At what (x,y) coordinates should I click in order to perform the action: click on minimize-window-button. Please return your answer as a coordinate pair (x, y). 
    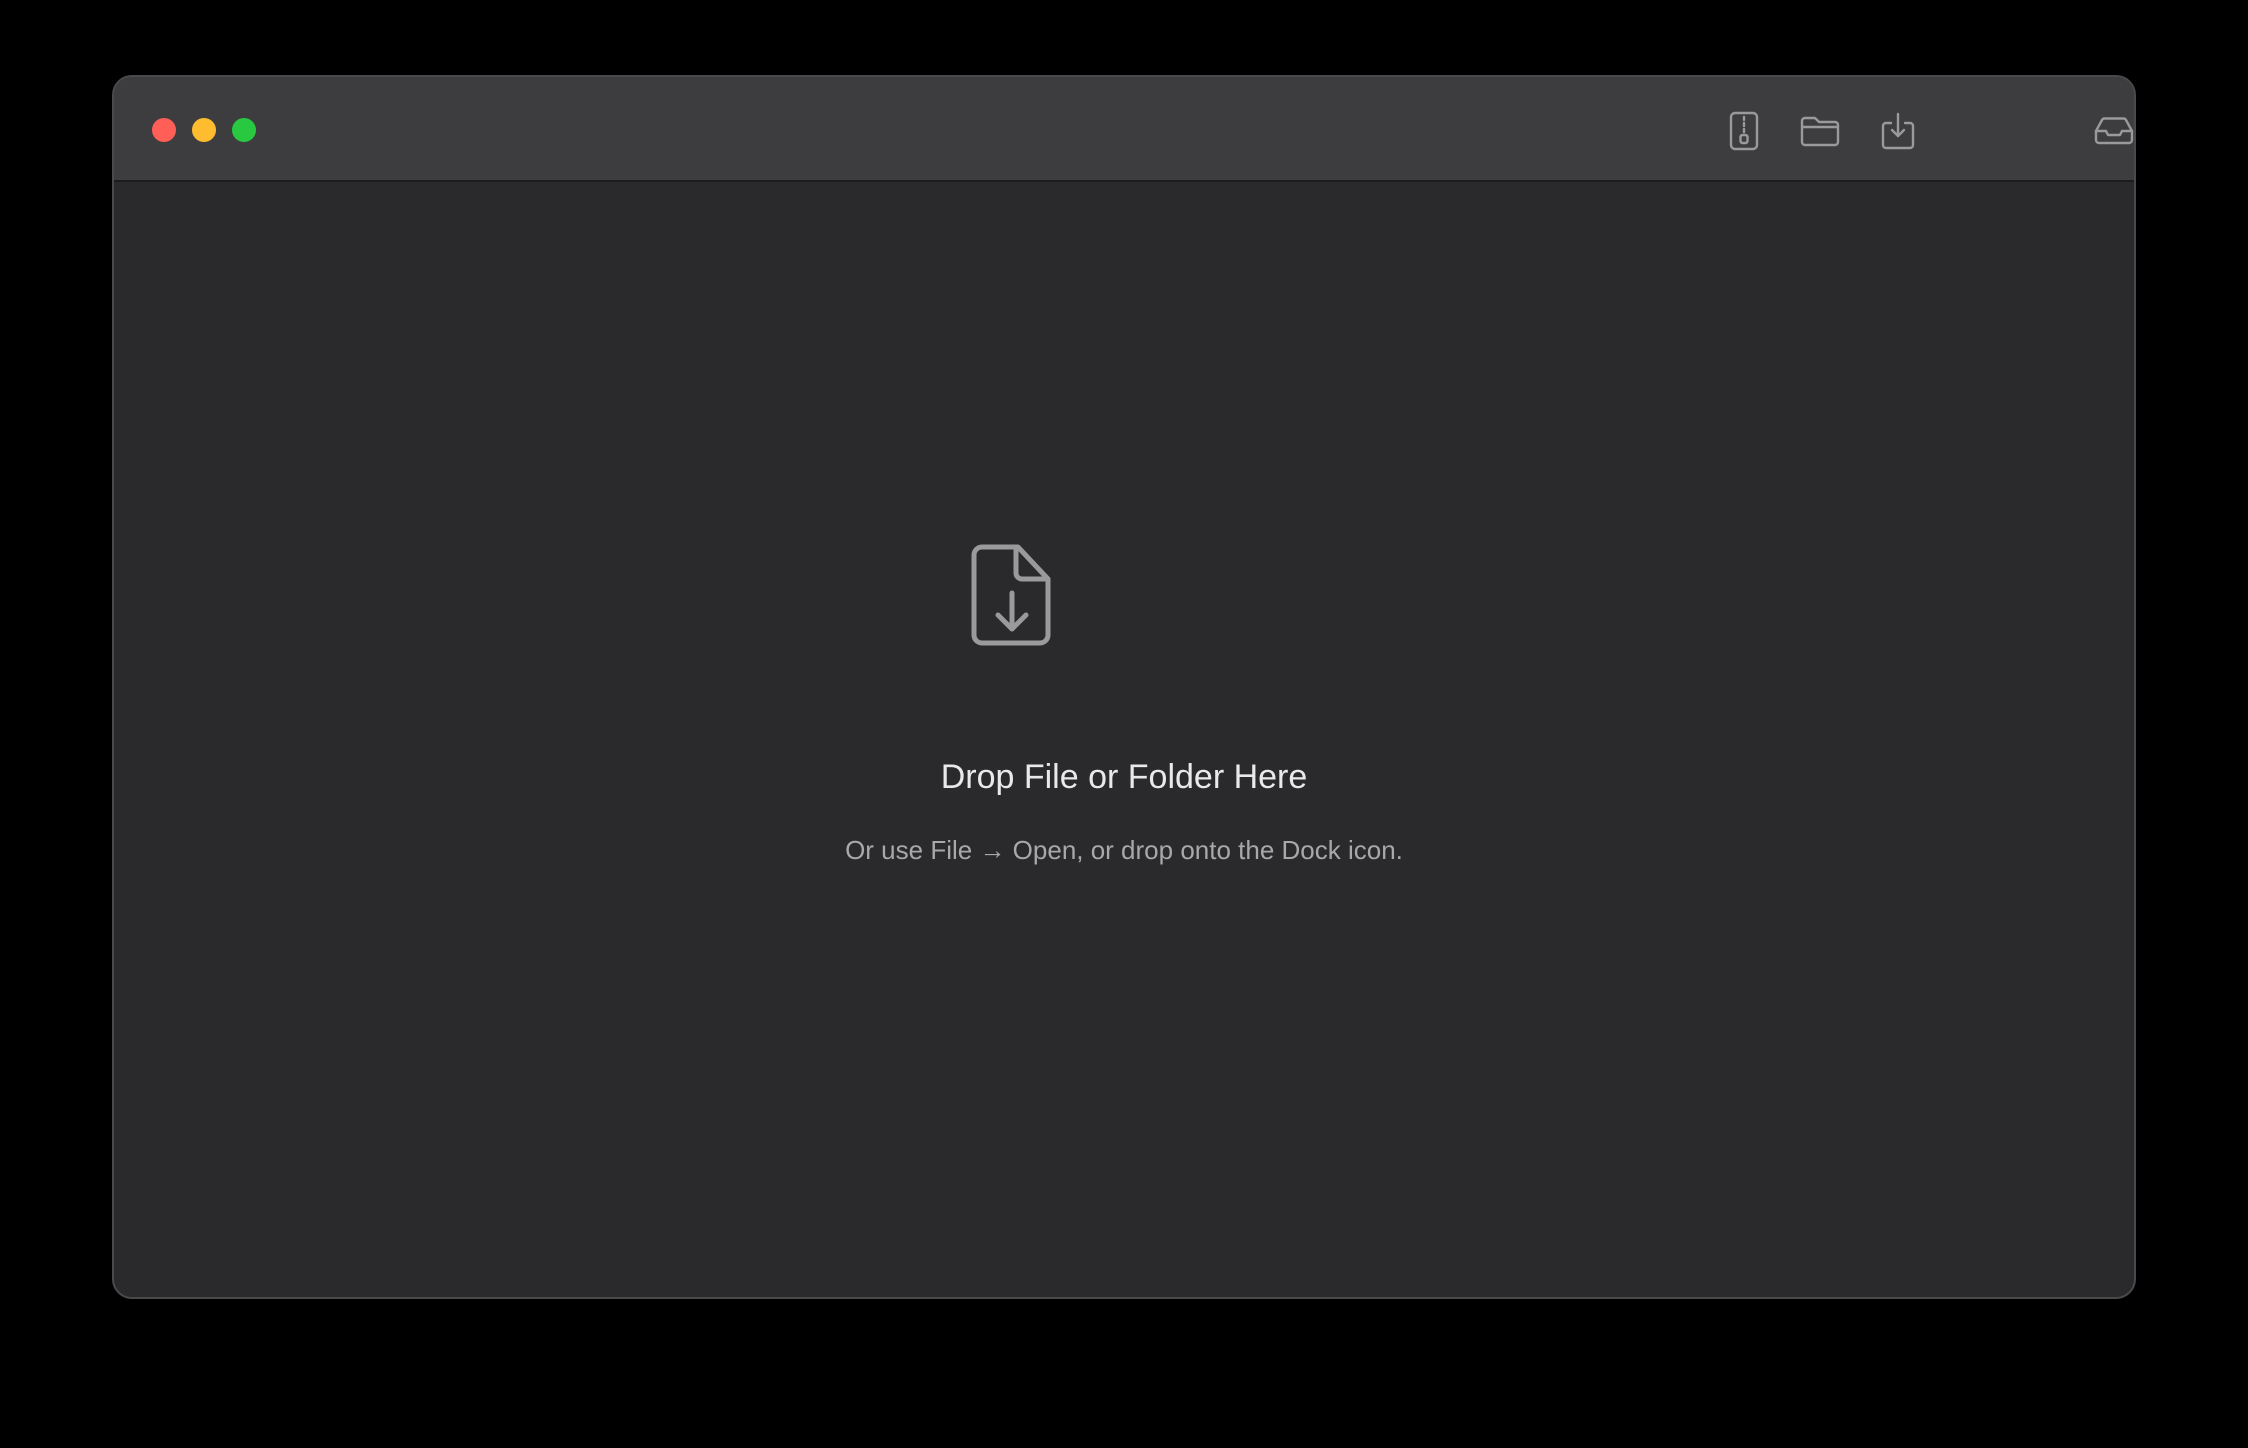
    Looking at the image, I should click on (204, 130).